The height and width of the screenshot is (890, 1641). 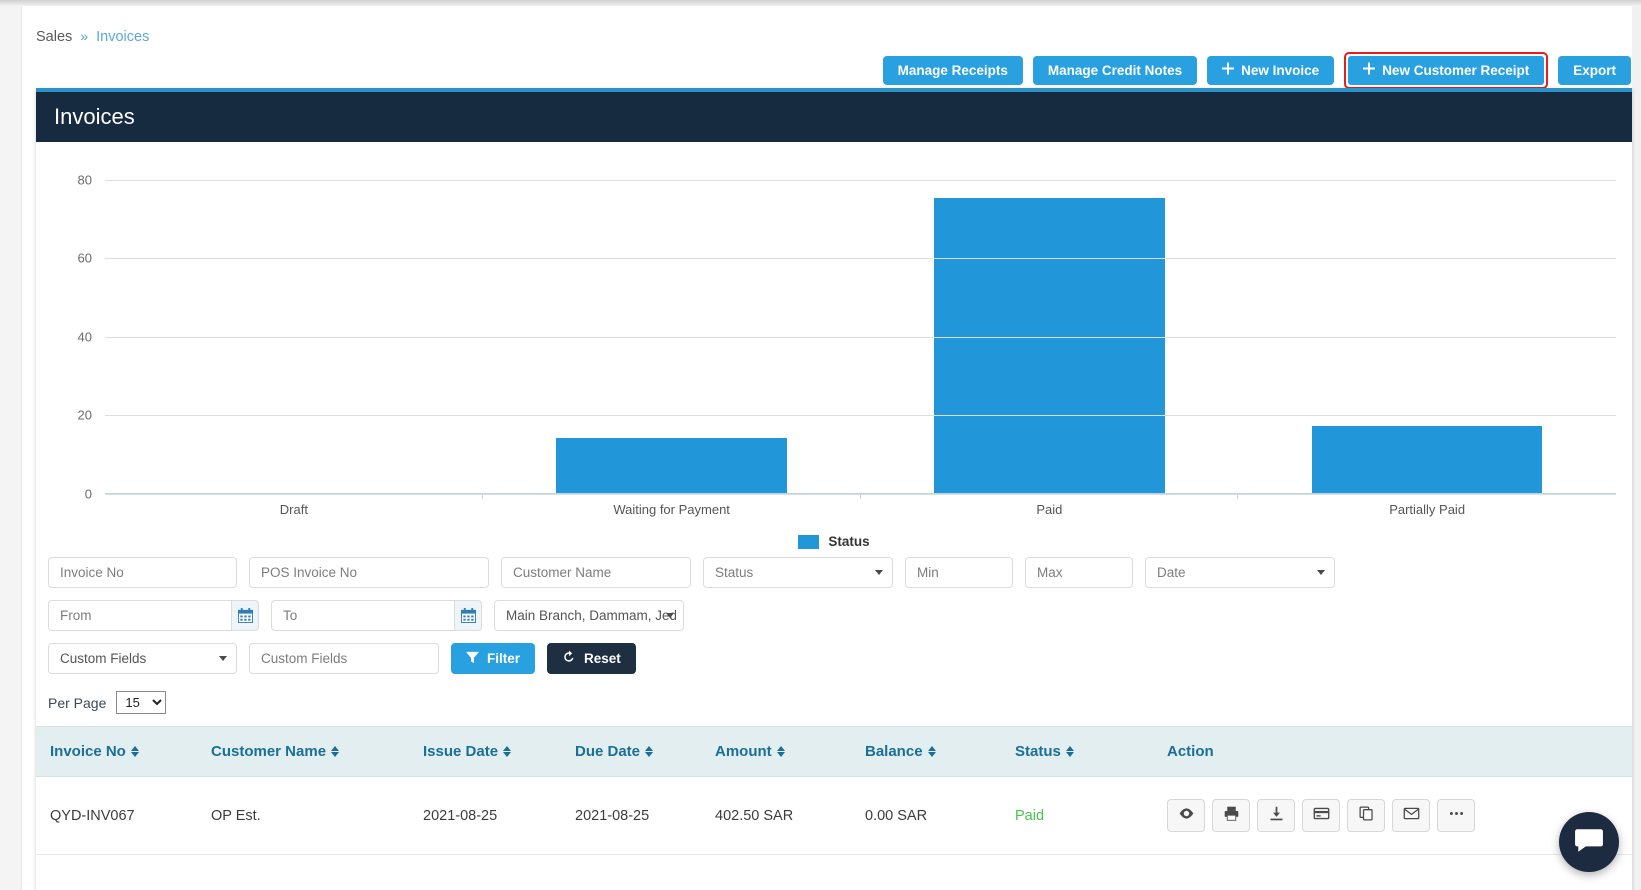 I want to click on per-page-select: 152550100, so click(x=141, y=702).